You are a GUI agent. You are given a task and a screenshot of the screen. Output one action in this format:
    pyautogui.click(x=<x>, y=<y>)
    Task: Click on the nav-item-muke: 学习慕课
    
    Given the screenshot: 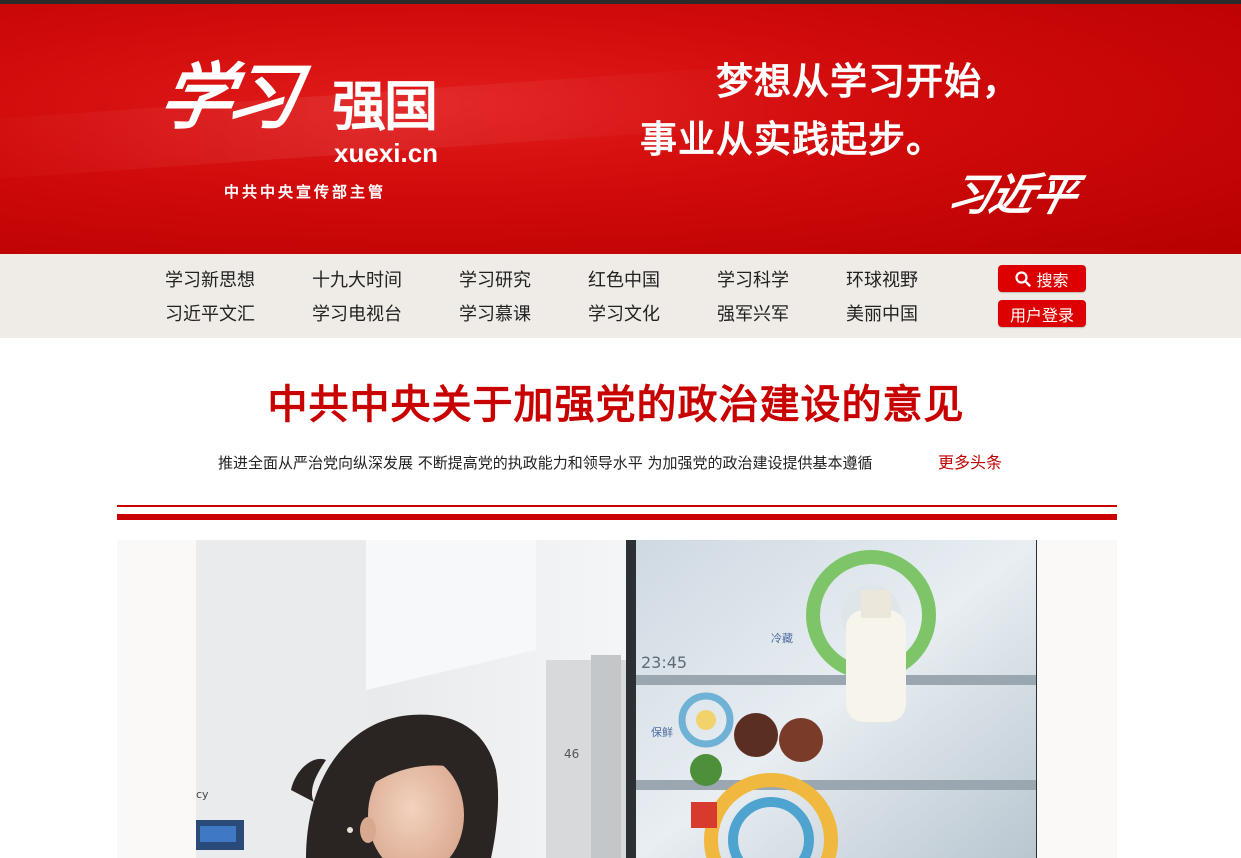 What is the action you would take?
    pyautogui.click(x=495, y=315)
    